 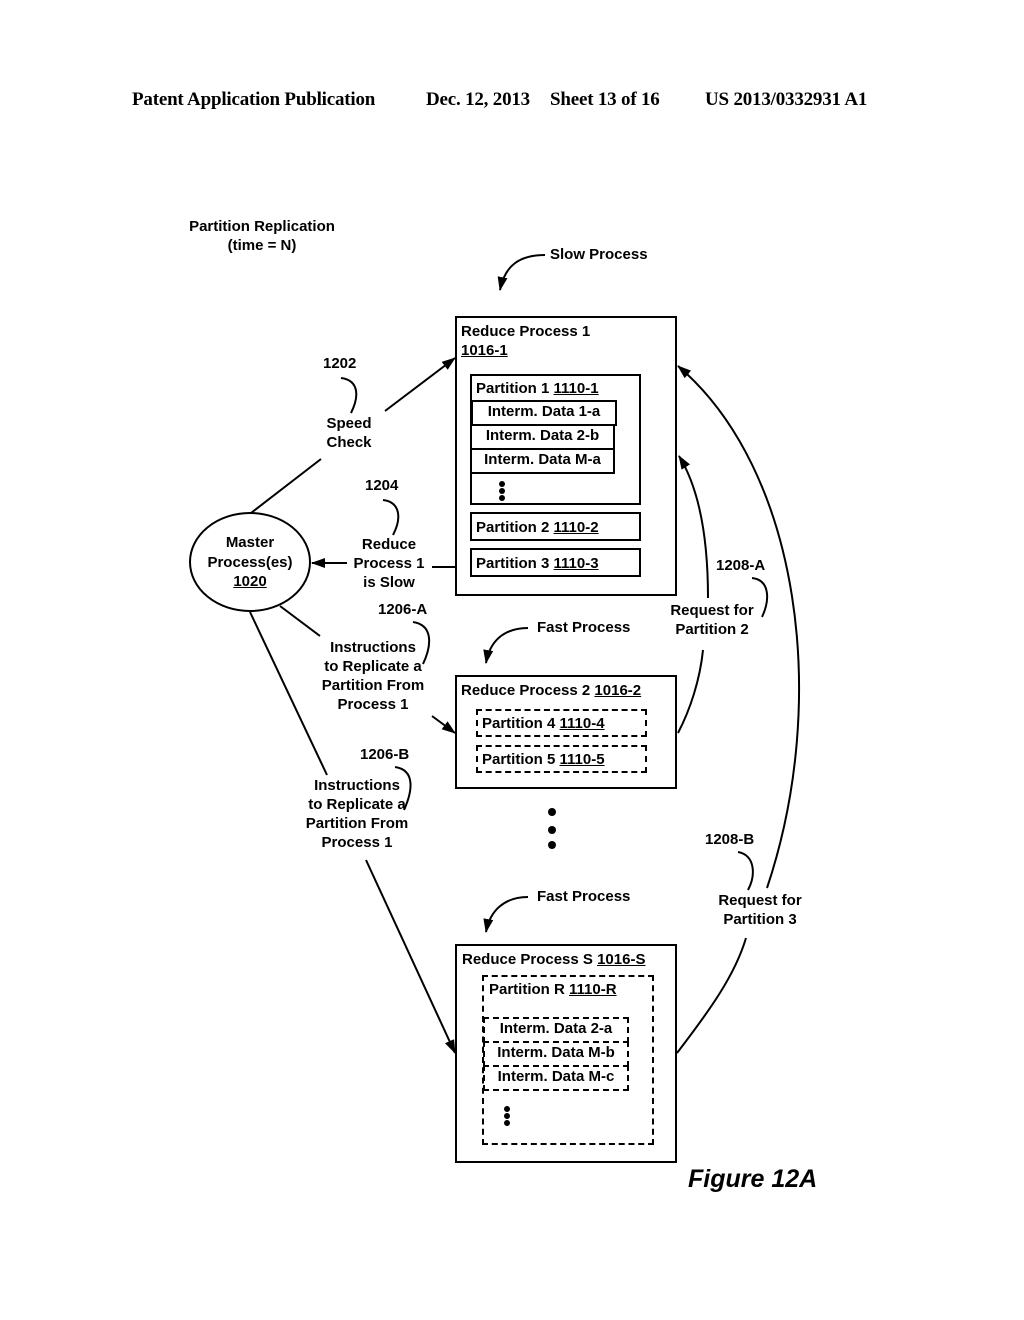 What do you see at coordinates (420, 384) in the screenshot?
I see `speed-check-arrow` at bounding box center [420, 384].